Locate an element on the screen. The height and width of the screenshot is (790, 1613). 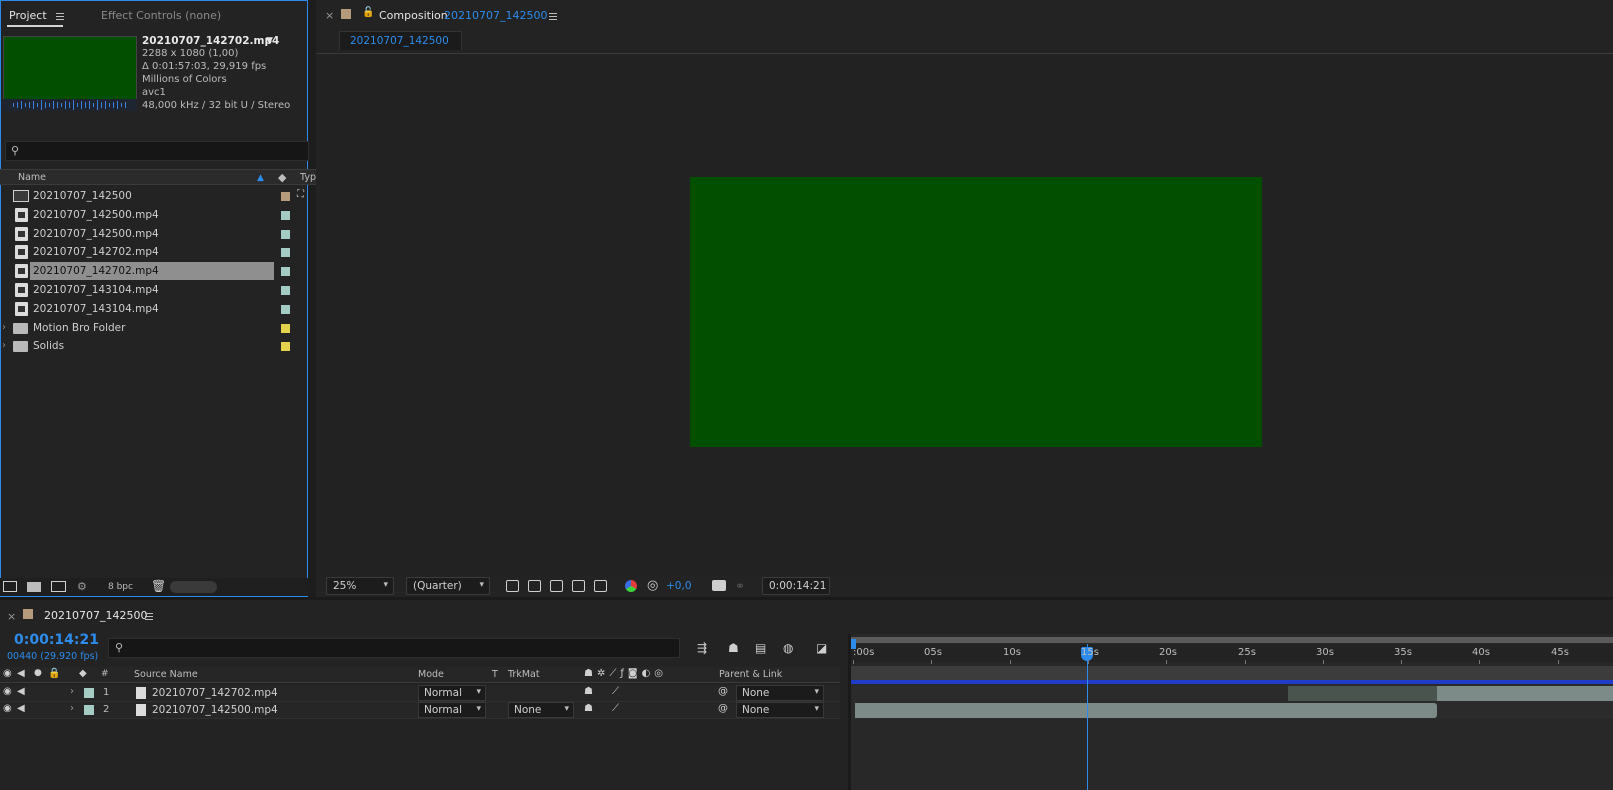
label-tag-icon: ◆ is located at coordinates (282, 177).